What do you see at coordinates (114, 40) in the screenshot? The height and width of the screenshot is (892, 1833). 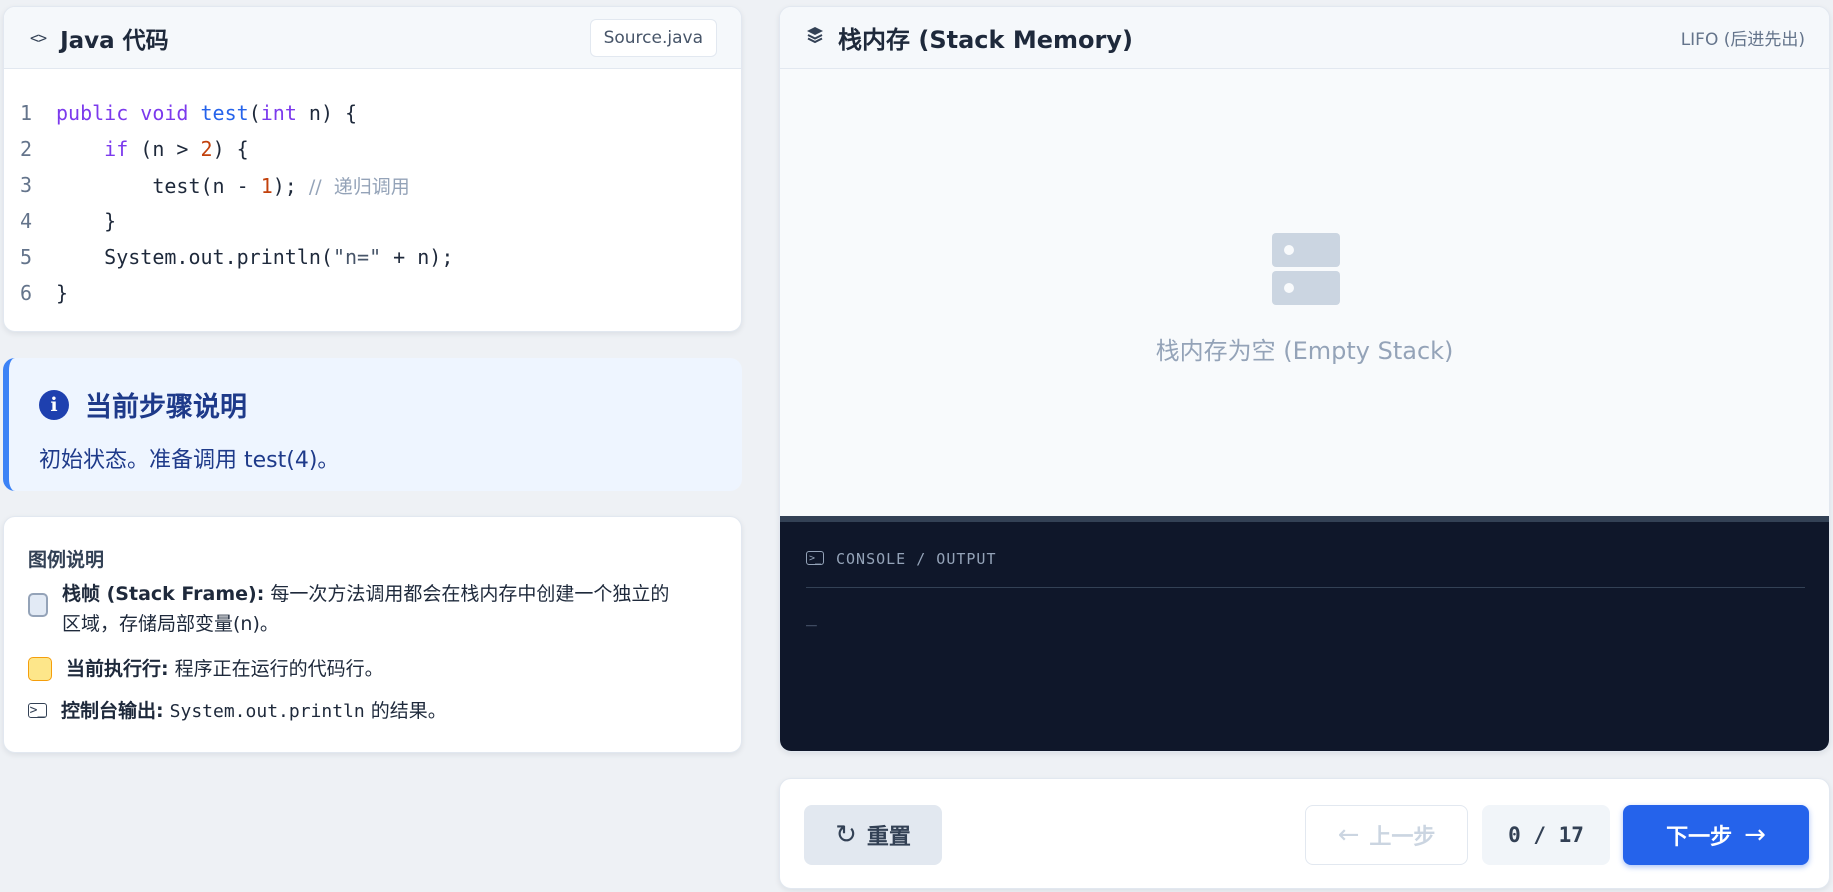 I see `code-panel-title: Java 代码` at bounding box center [114, 40].